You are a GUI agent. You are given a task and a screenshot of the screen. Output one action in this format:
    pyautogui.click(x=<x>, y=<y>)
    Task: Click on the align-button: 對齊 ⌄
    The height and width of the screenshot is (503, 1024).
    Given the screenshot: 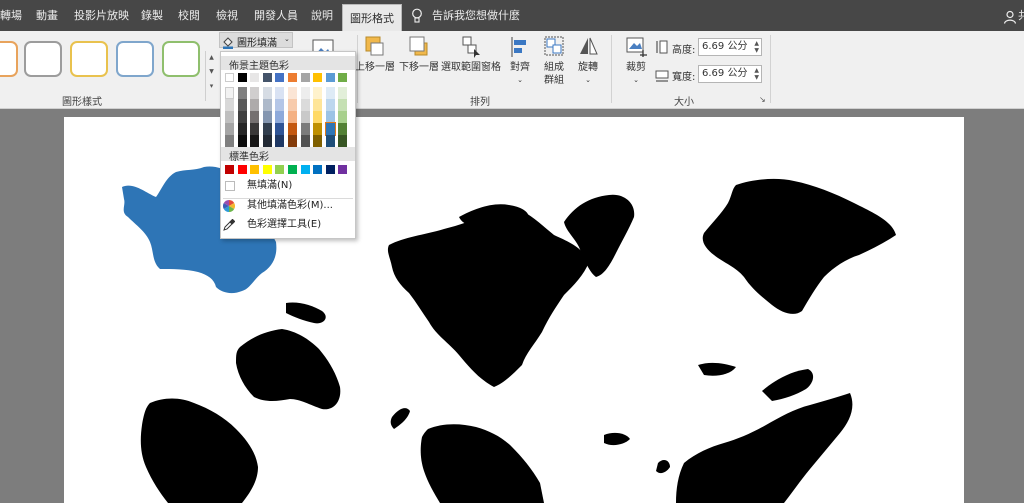 What is the action you would take?
    pyautogui.click(x=520, y=61)
    